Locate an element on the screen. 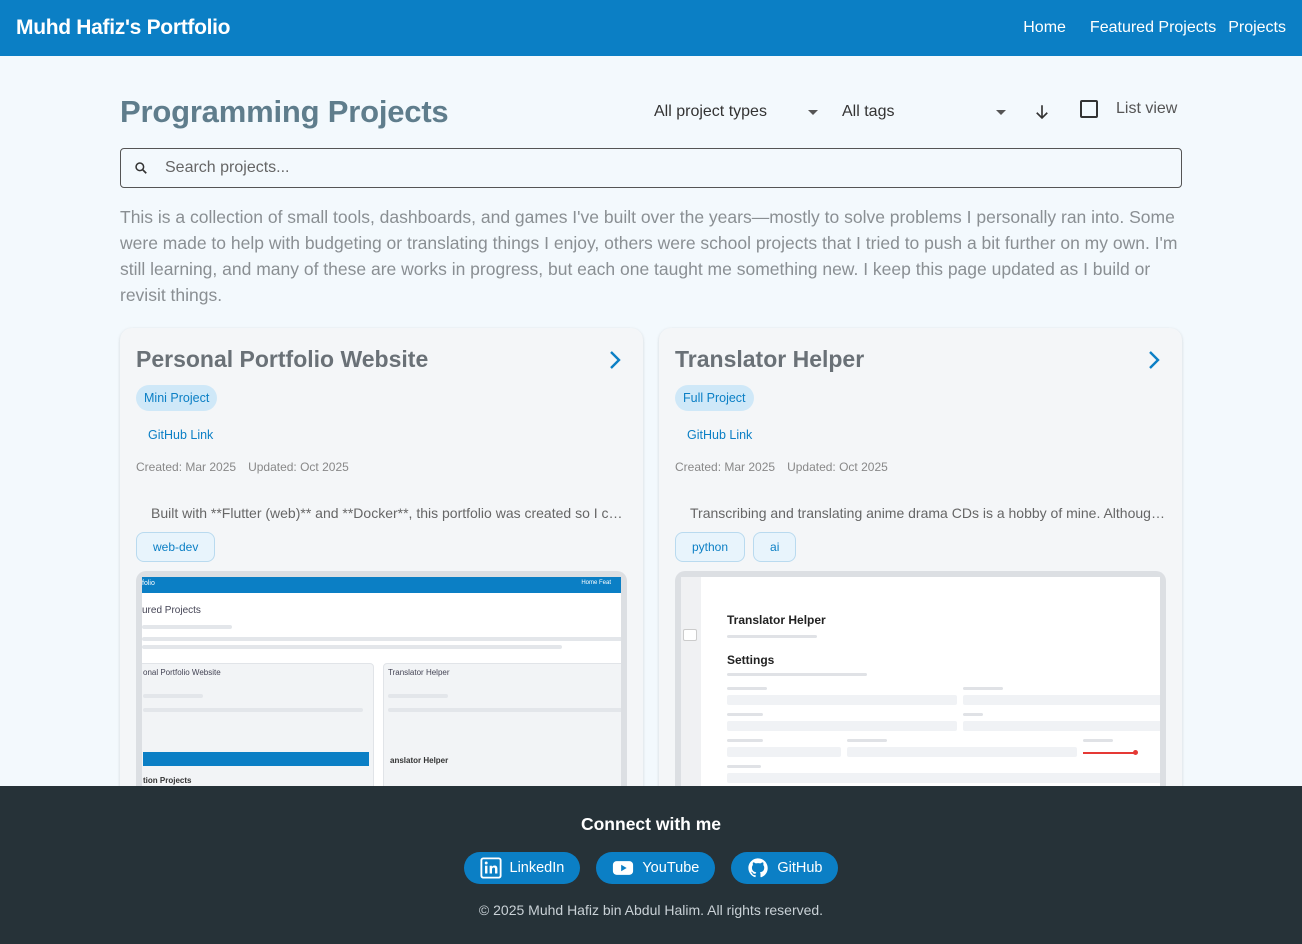 The image size is (1302, 944). youtube-button: YouTube is located at coordinates (656, 868).